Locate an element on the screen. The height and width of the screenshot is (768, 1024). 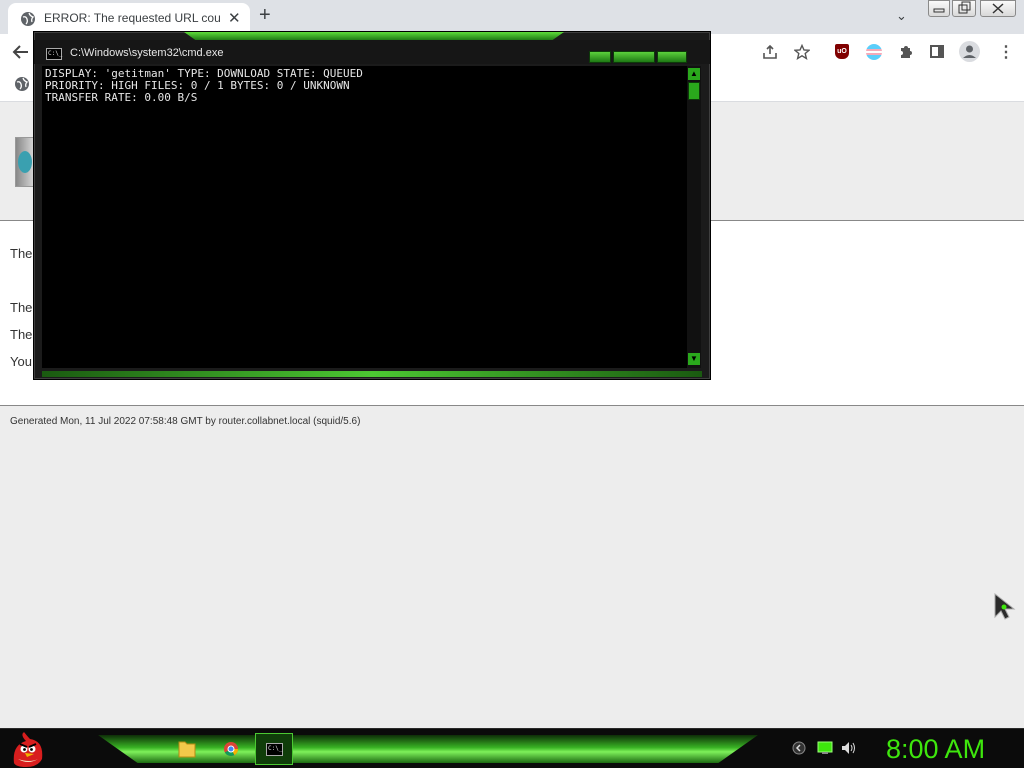
window-close-button is located at coordinates (998, 8).